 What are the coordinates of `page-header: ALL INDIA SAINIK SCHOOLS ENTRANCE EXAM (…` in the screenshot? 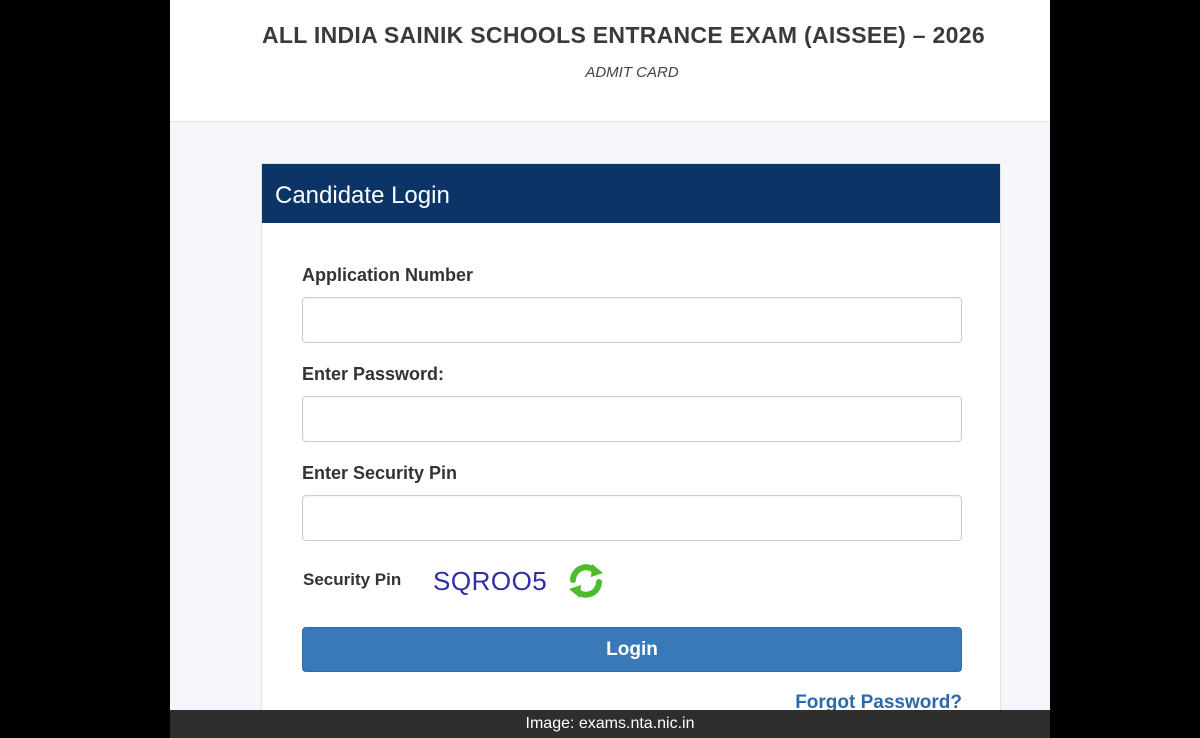 It's located at (610, 61).